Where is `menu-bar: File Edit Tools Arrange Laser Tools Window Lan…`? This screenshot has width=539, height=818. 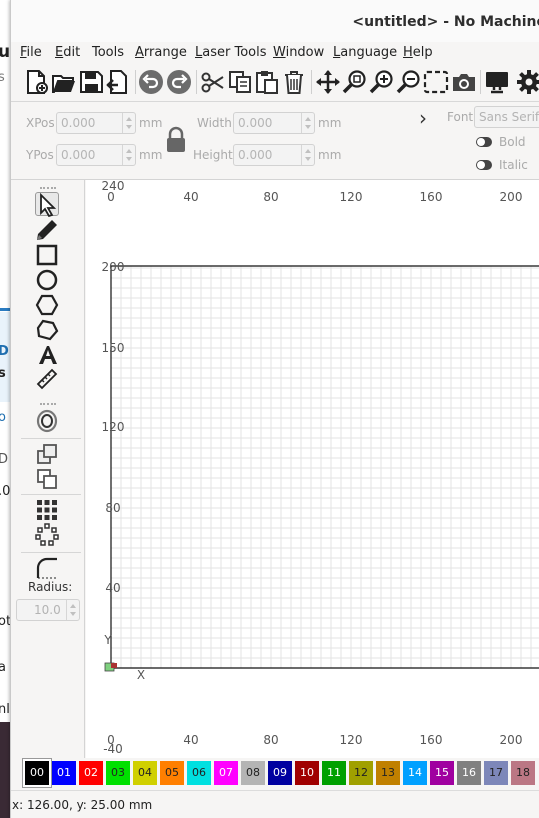
menu-bar: File Edit Tools Arrange Laser Tools Window Lan… is located at coordinates (275, 53).